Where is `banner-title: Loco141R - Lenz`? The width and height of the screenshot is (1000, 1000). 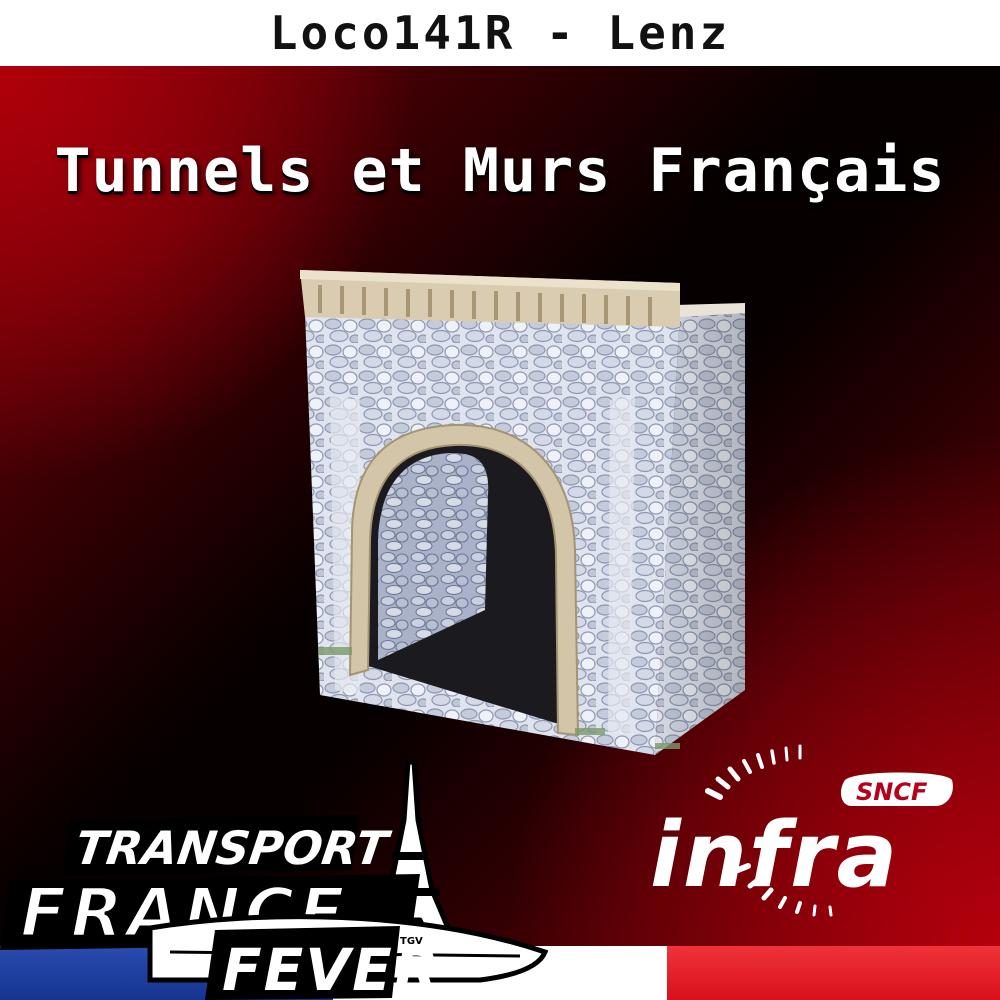 banner-title: Loco141R - Lenz is located at coordinates (500, 33).